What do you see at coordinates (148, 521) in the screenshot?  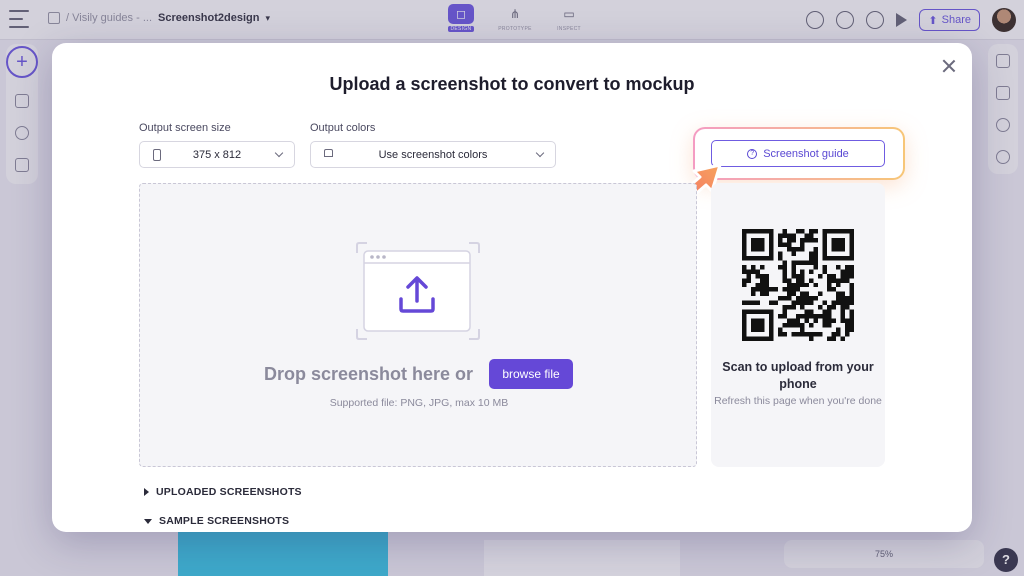 I see `caret-down-icon` at bounding box center [148, 521].